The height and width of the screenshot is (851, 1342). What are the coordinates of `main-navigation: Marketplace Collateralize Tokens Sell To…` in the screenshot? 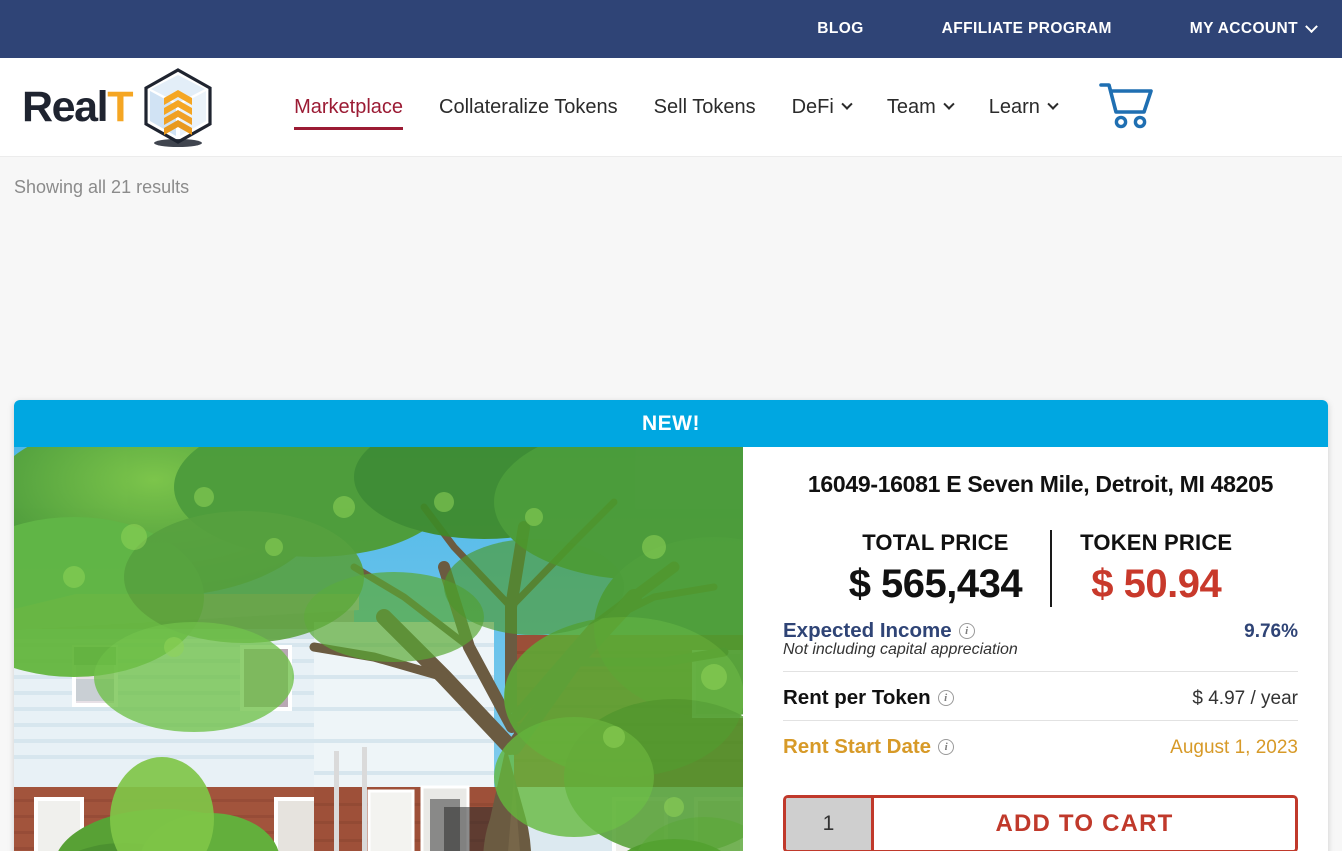 It's located at (675, 112).